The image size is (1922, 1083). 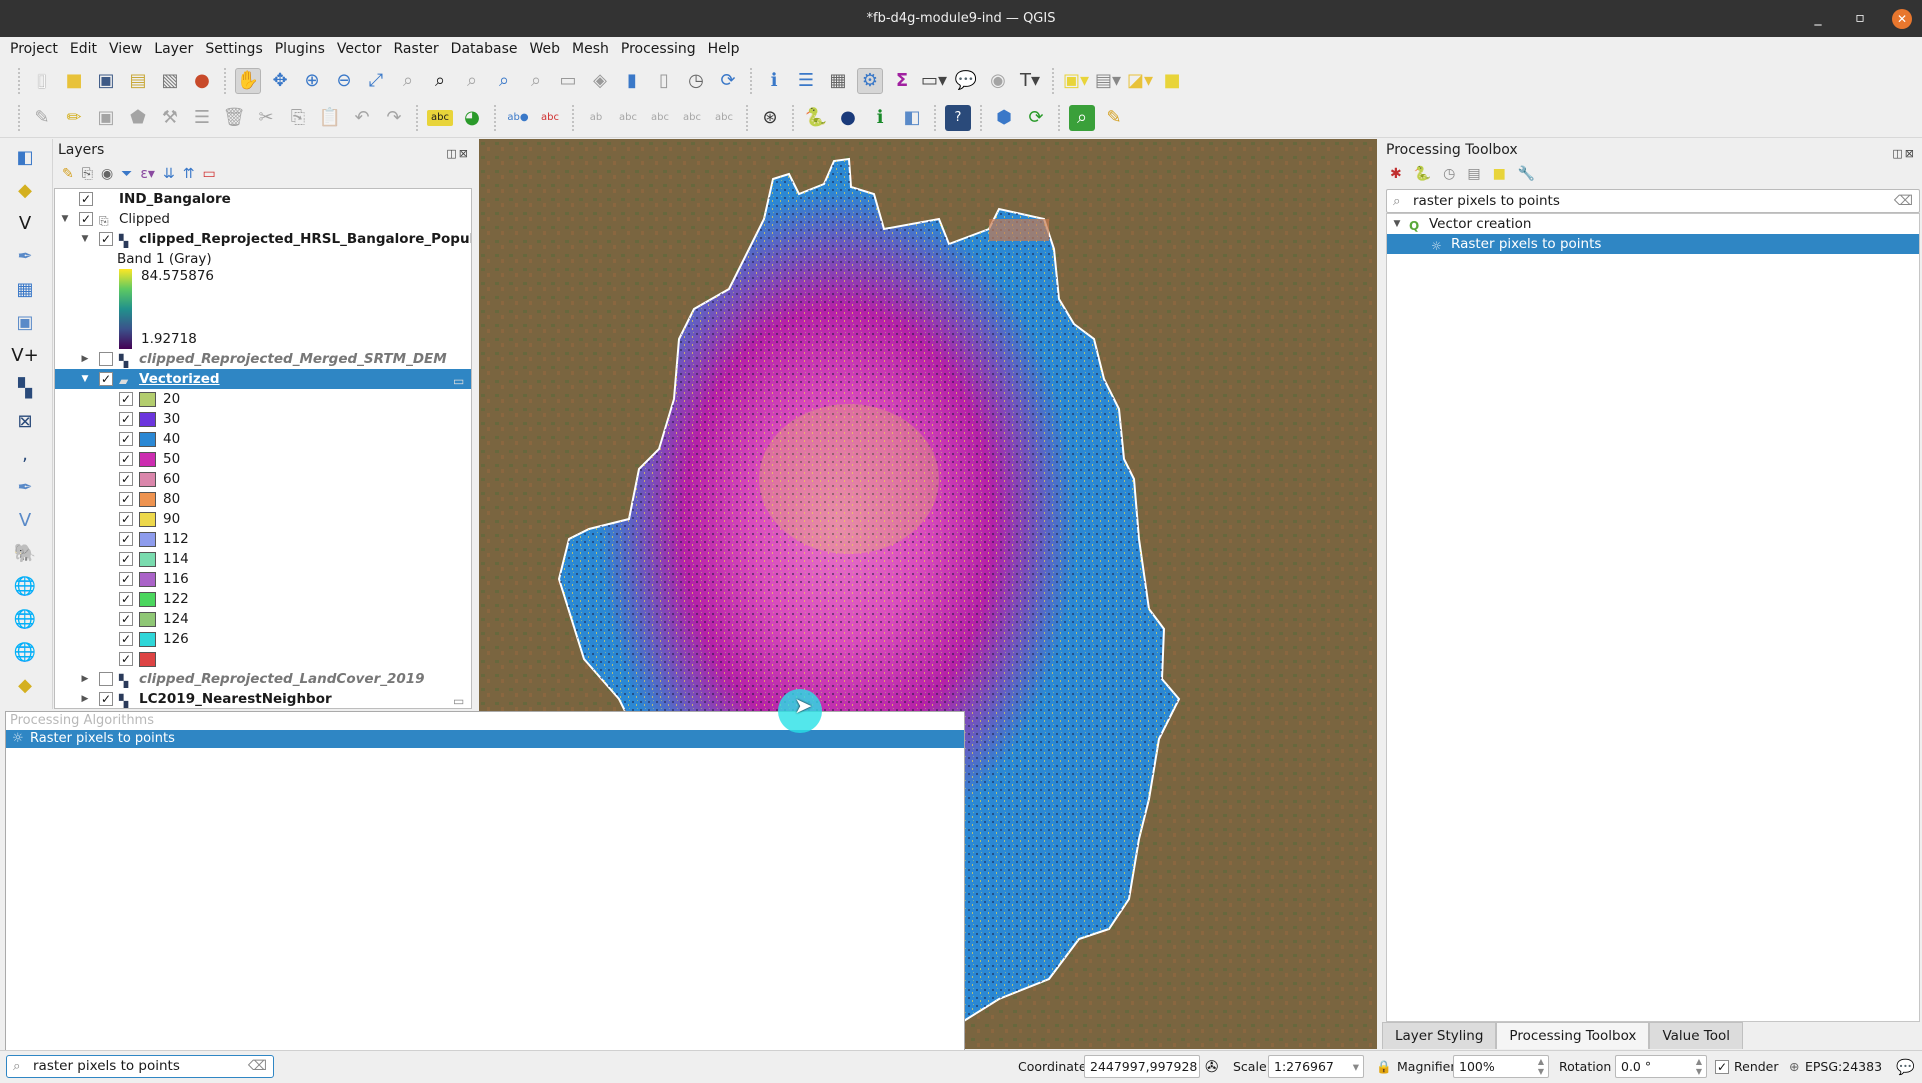 I want to click on refresh-icon: ⟳, so click(x=728, y=81).